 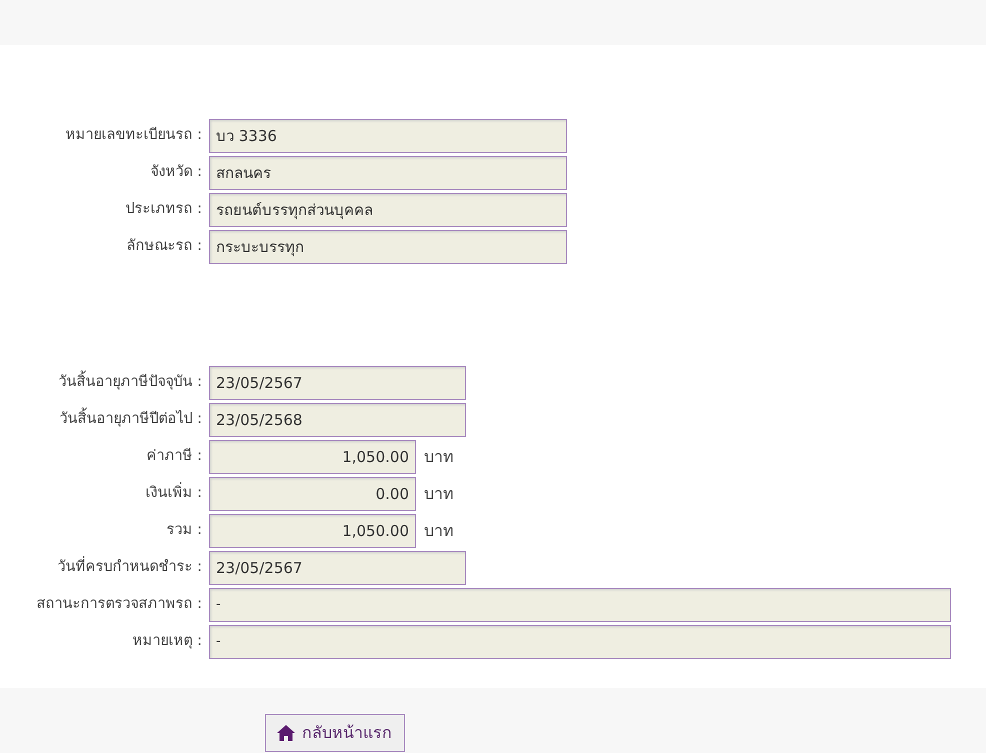 I want to click on field-label: หมายเลขทะเบียนรถ :, so click(x=133, y=135).